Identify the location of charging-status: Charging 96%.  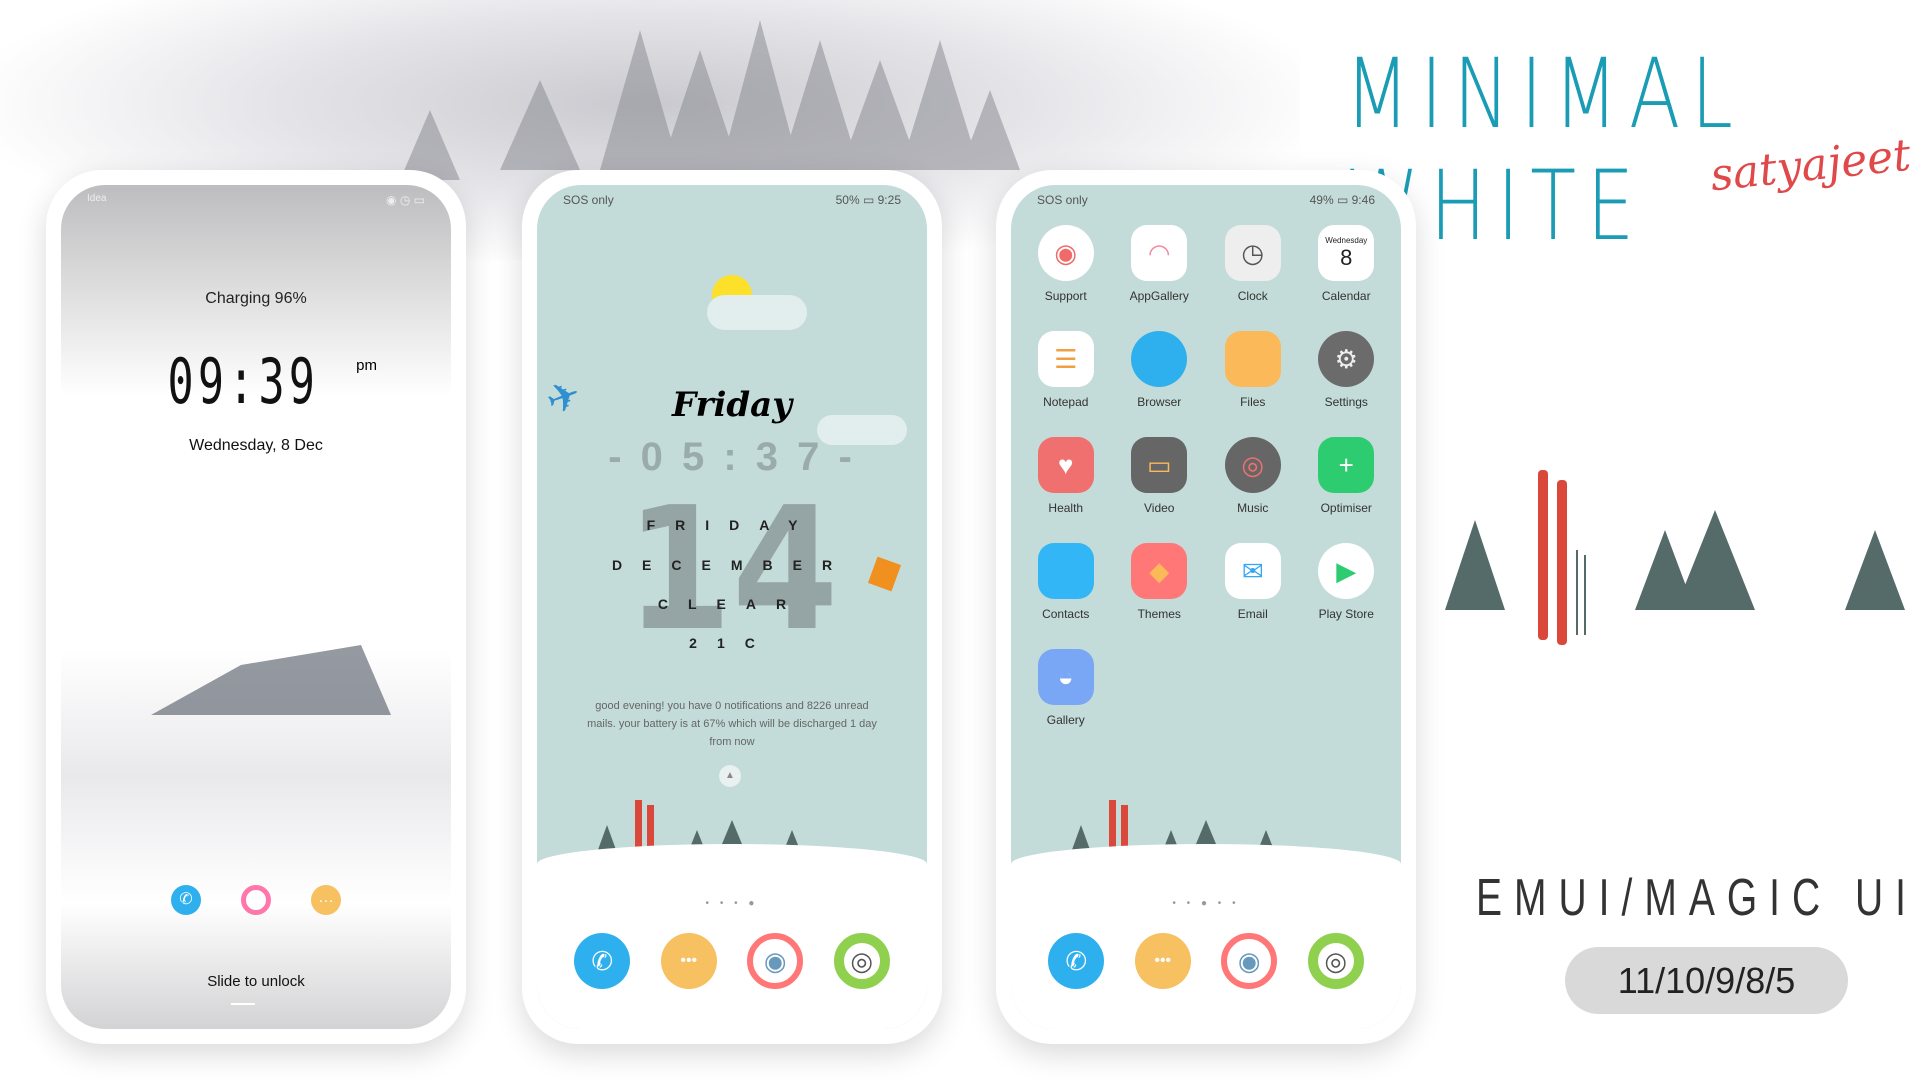
(256, 298).